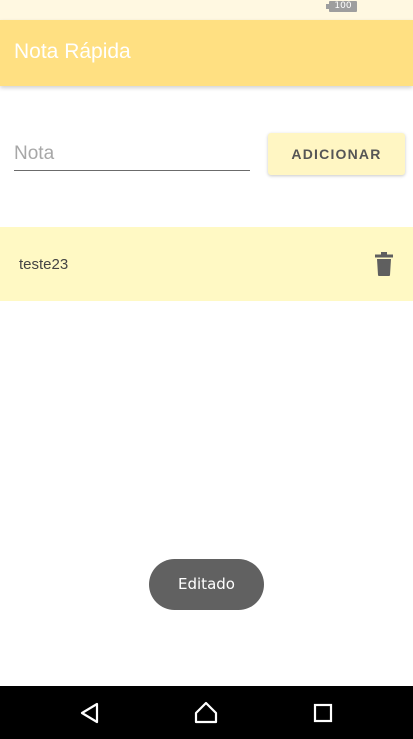 This screenshot has height=739, width=413. I want to click on trash-icon, so click(384, 264).